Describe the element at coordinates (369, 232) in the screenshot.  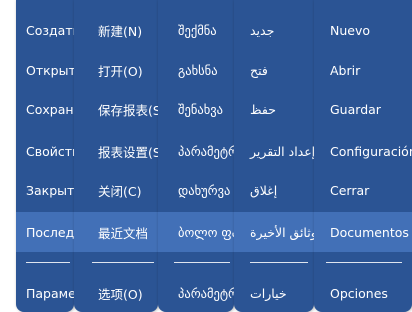
I see `menu-item-label: Documentos` at that location.